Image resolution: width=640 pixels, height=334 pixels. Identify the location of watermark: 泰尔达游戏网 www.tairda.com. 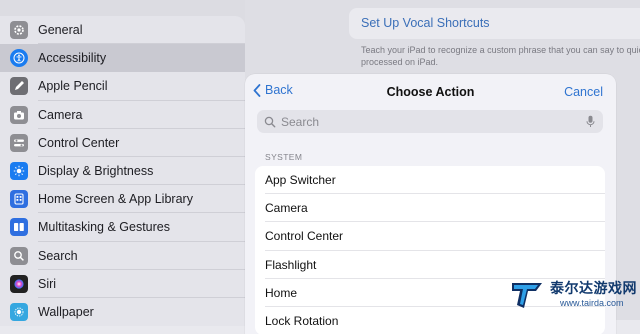
(574, 296).